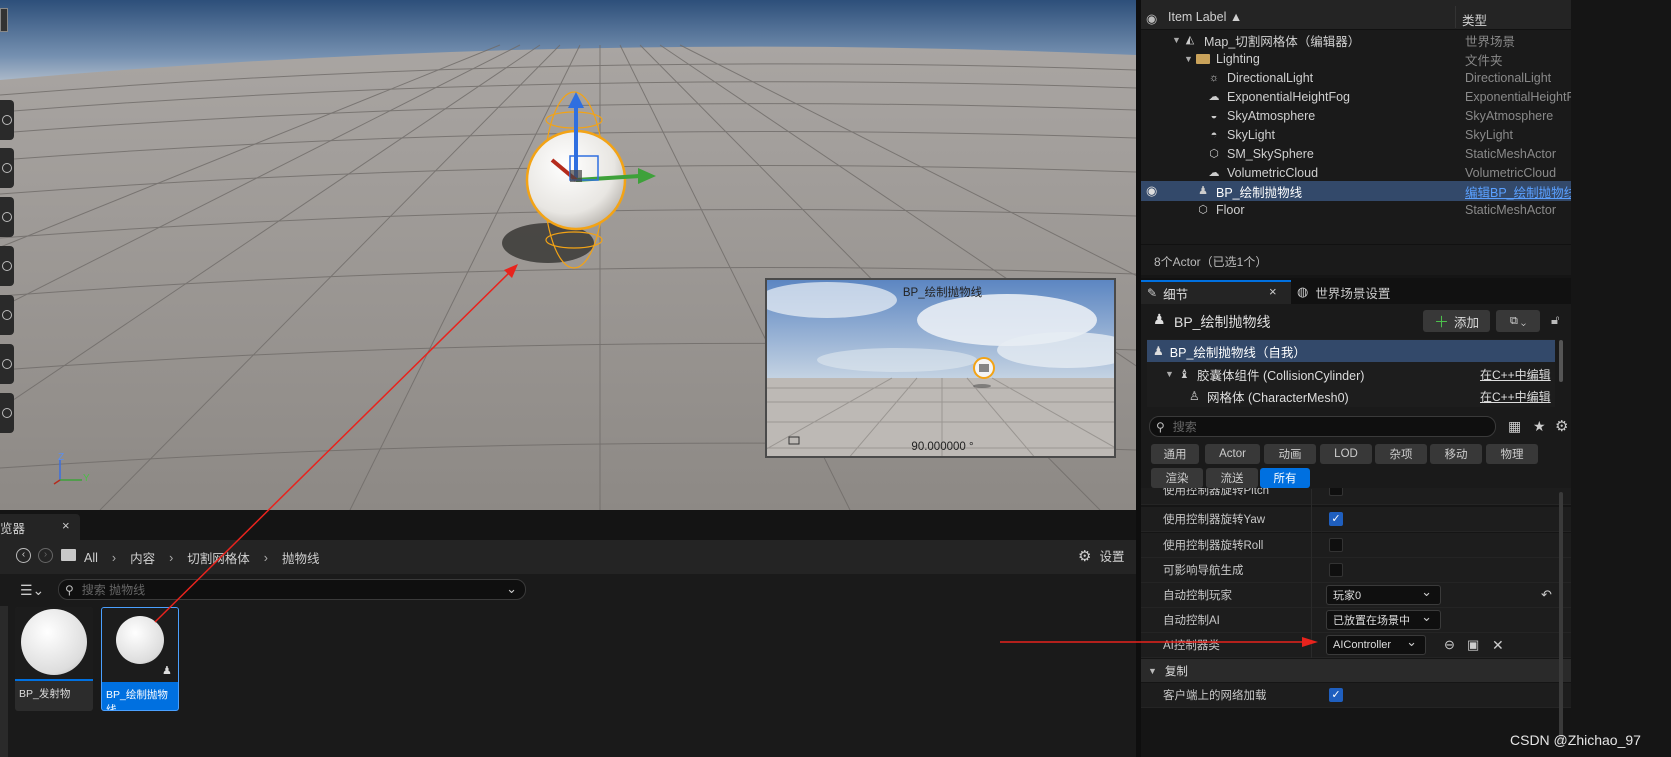 This screenshot has width=1671, height=757. What do you see at coordinates (1539, 426) in the screenshot?
I see `star-icon: ★` at bounding box center [1539, 426].